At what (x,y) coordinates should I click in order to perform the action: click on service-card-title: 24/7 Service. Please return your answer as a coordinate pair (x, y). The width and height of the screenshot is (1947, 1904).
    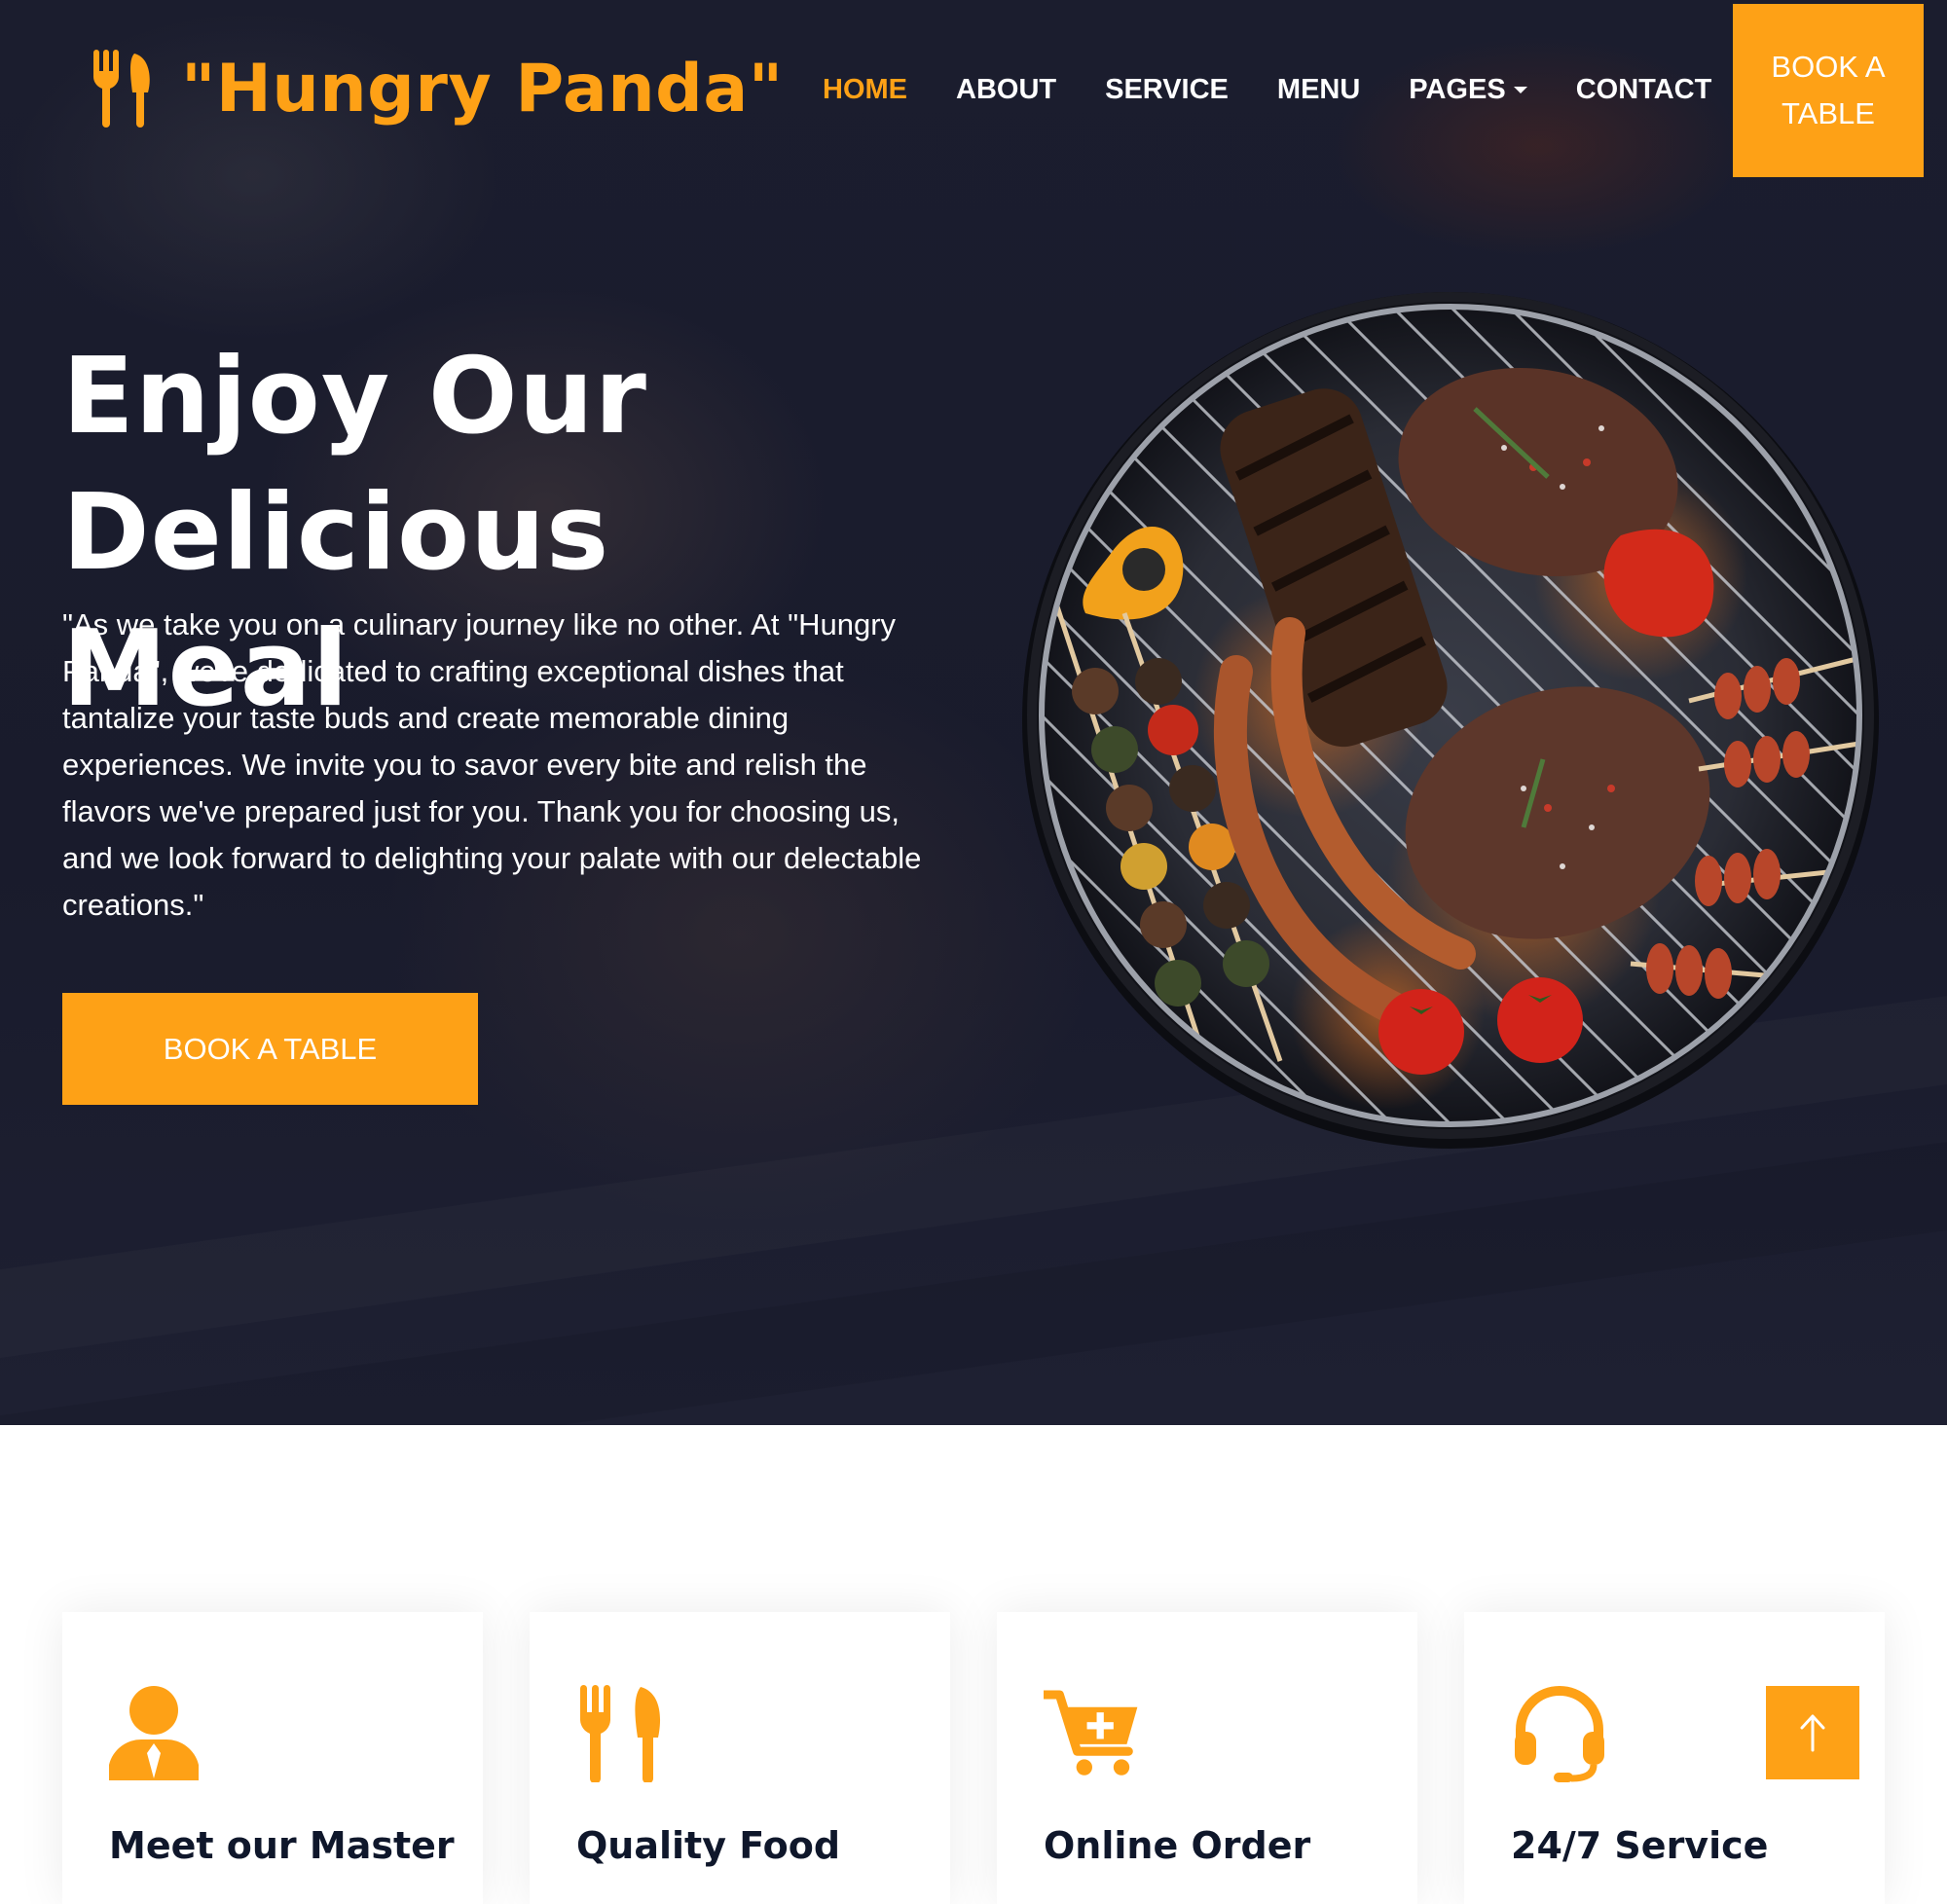
    Looking at the image, I should click on (1640, 1845).